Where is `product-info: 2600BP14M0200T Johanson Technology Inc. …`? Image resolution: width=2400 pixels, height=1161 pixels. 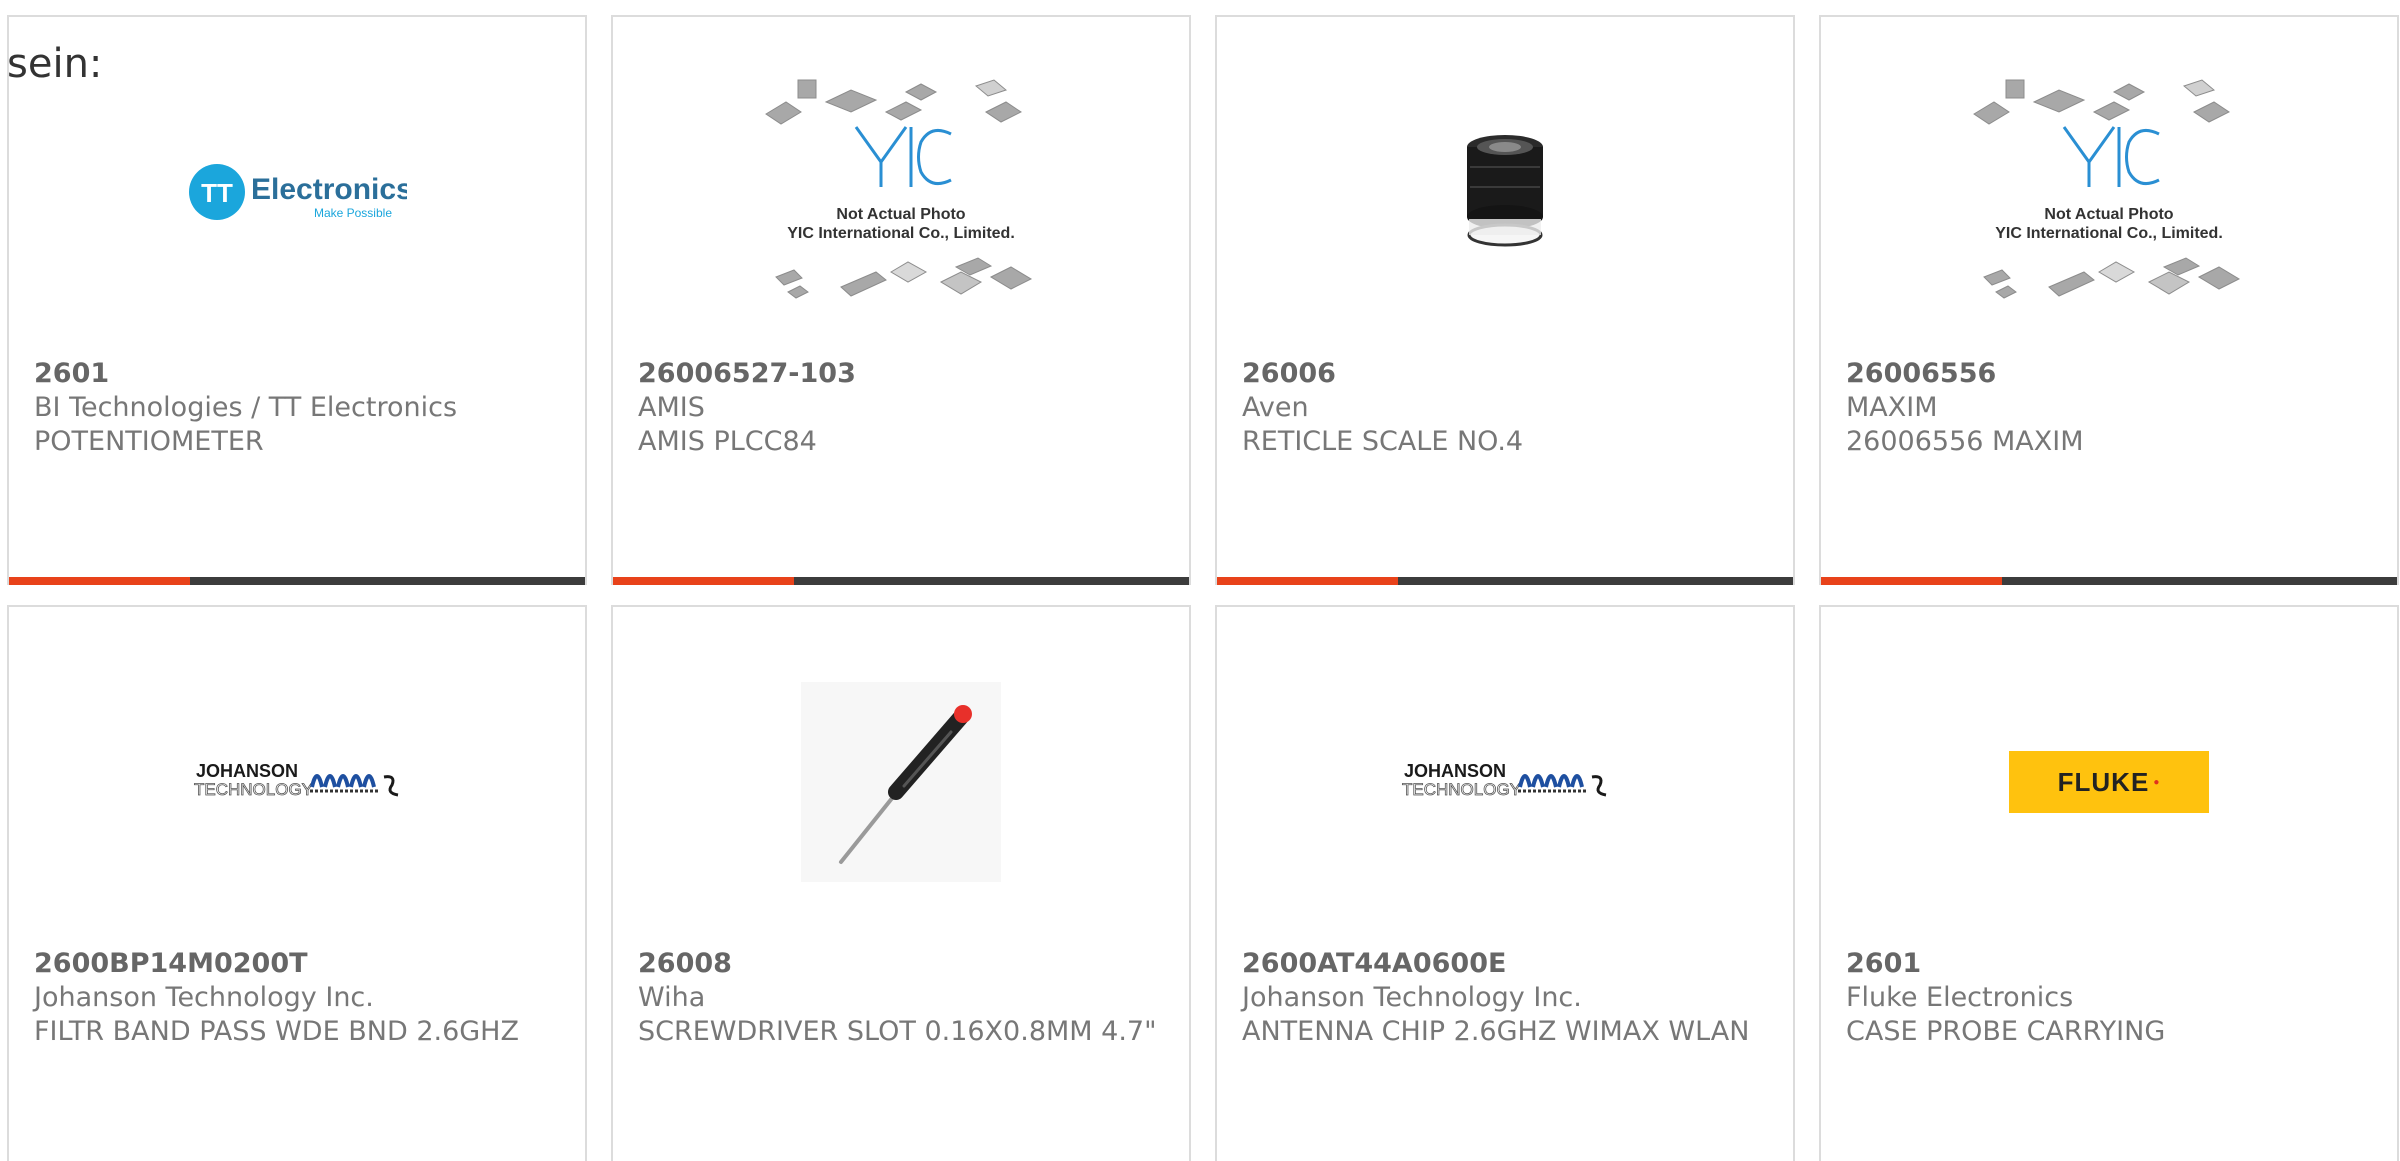
product-info: 2600BP14M0200T Johanson Technology Inc. … is located at coordinates (294, 998).